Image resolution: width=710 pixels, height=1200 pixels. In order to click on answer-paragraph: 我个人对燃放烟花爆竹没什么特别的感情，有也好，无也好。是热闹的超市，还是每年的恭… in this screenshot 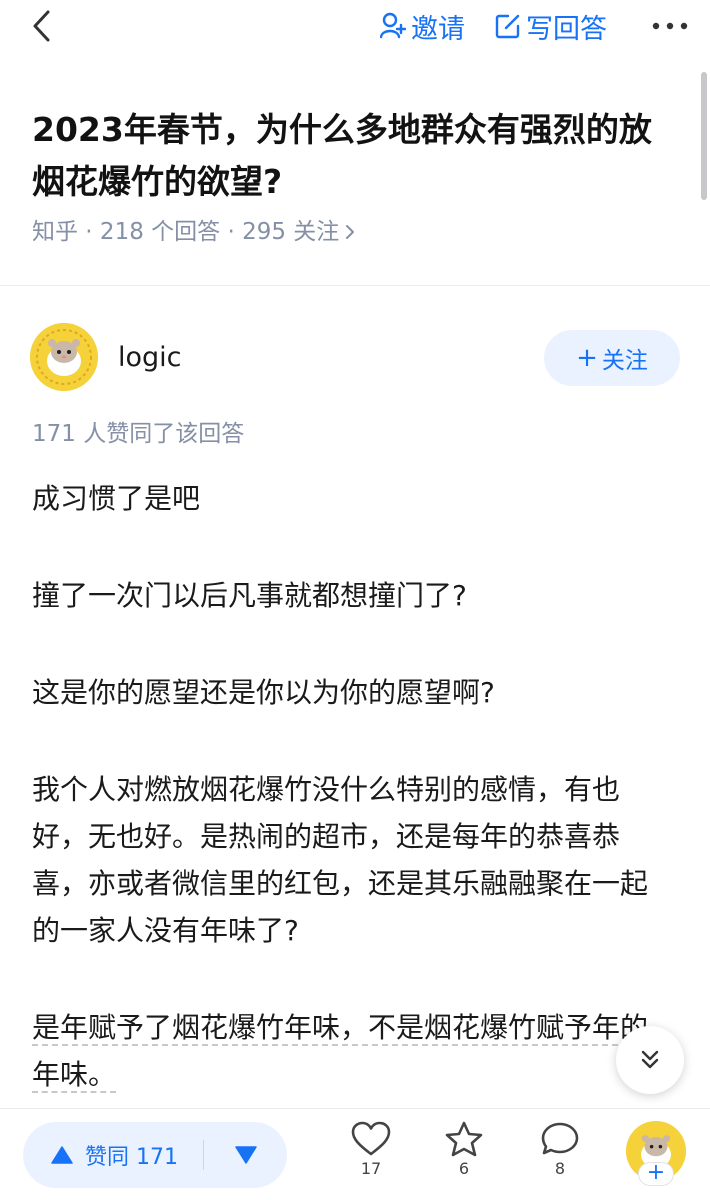, I will do `click(340, 860)`.